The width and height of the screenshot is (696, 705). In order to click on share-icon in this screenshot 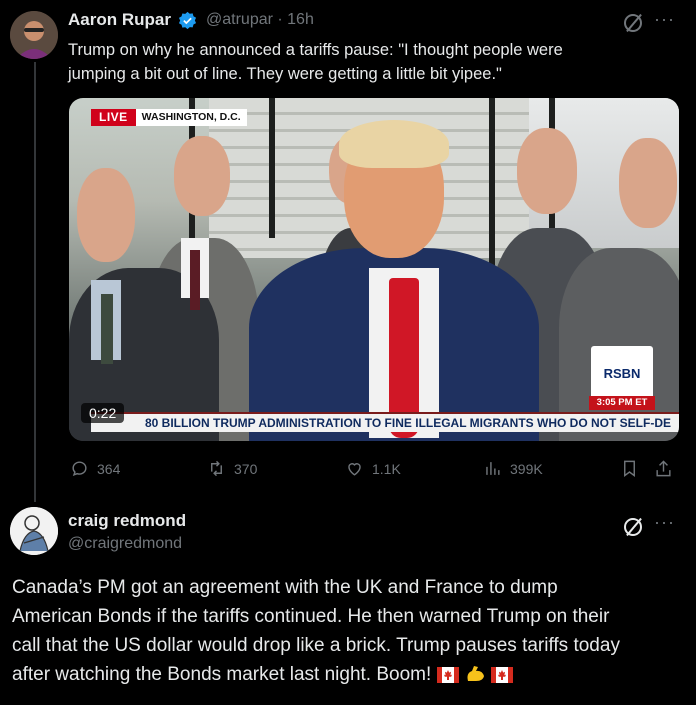, I will do `click(663, 468)`.